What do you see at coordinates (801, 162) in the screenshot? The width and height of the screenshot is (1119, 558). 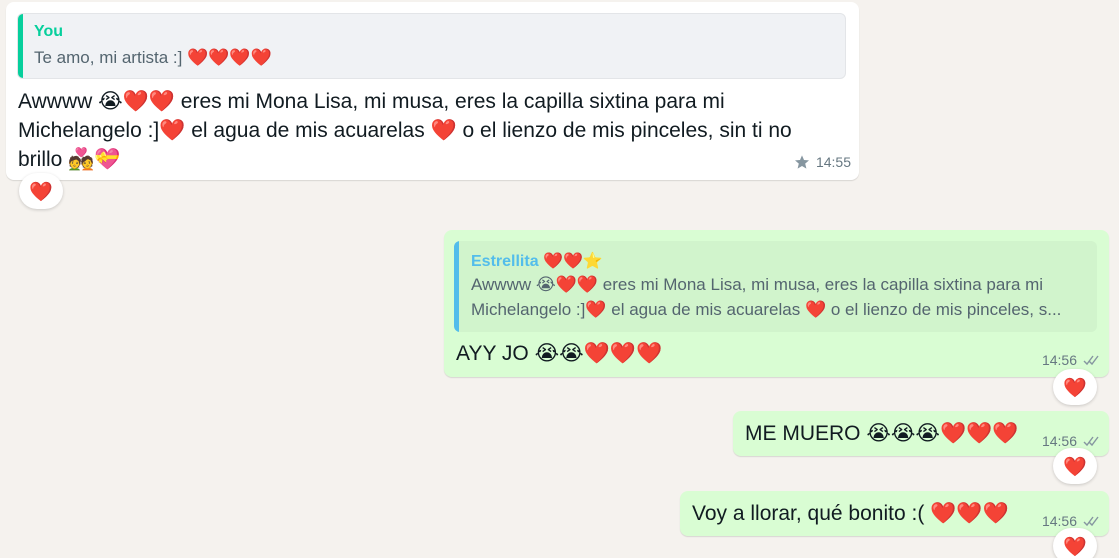 I see `star-icon` at bounding box center [801, 162].